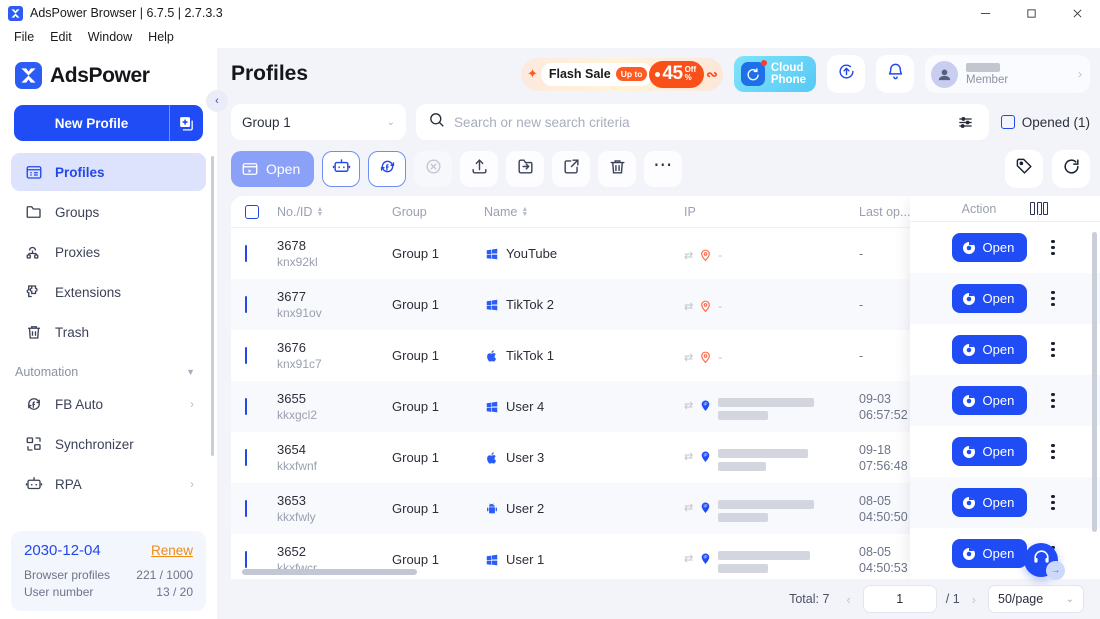 The image size is (1100, 619). What do you see at coordinates (1071, 169) in the screenshot?
I see `refresh-button` at bounding box center [1071, 169].